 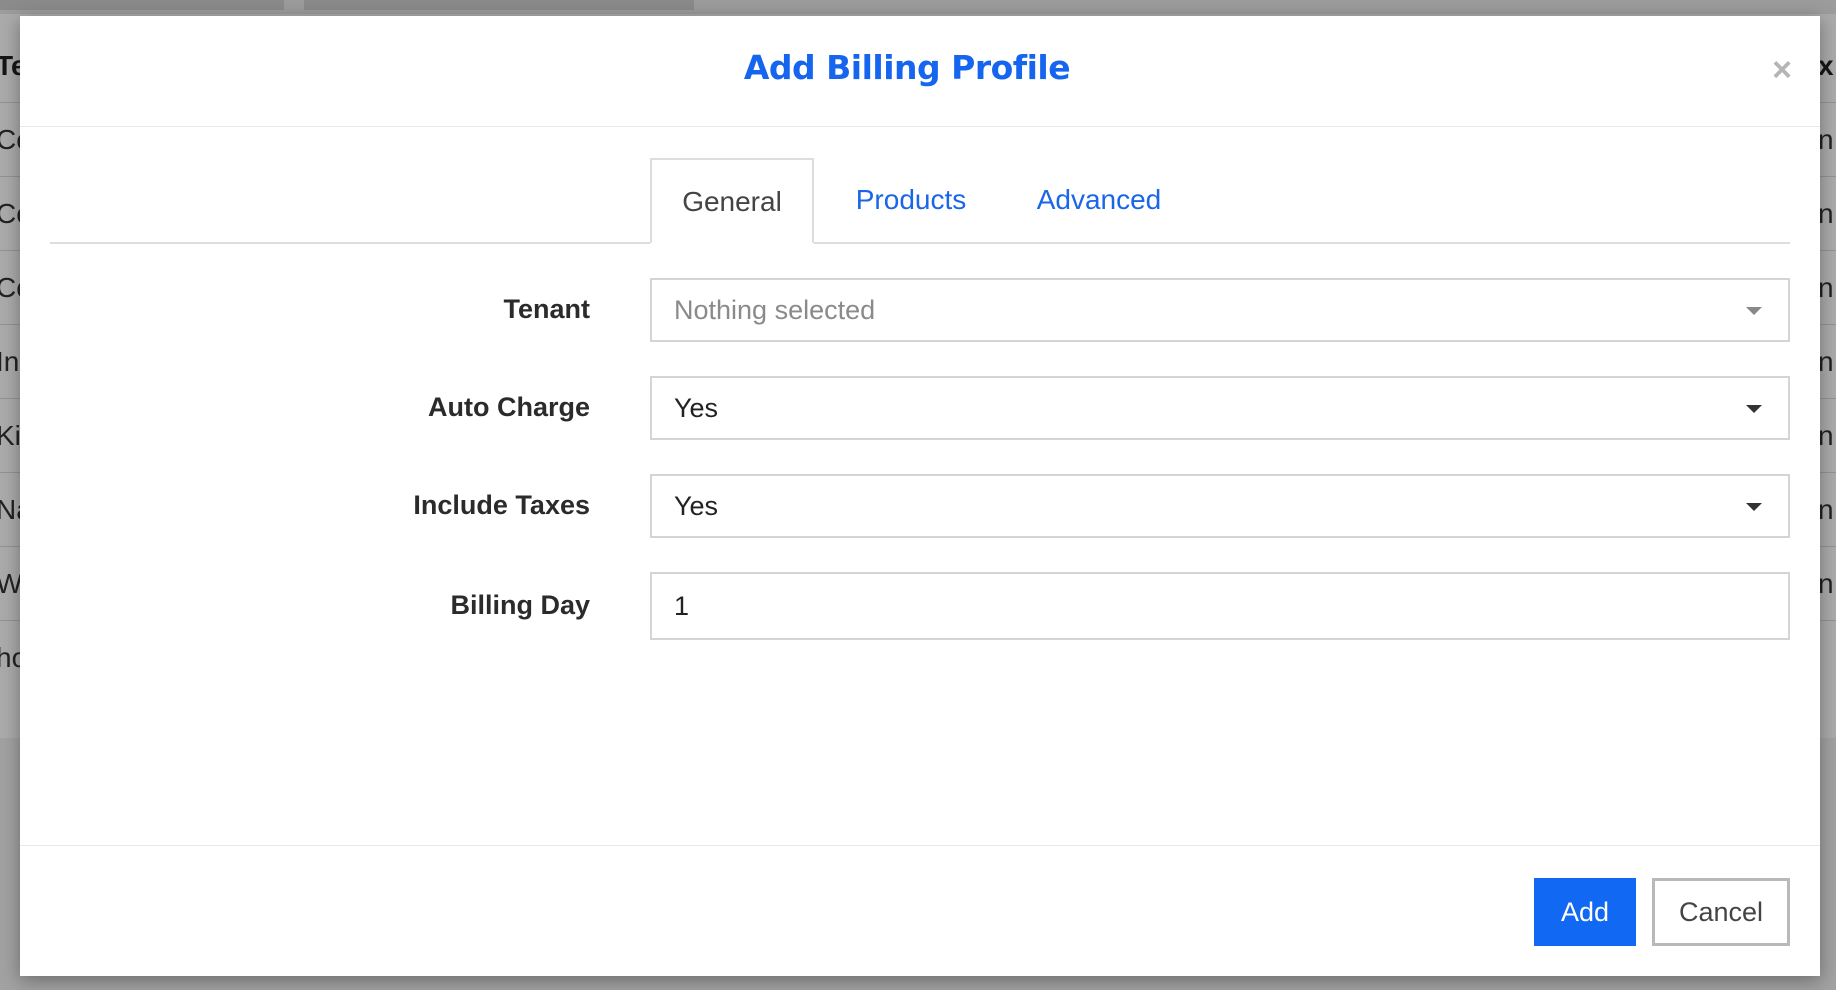 I want to click on tab-bar: General Products Advanced, so click(x=920, y=201).